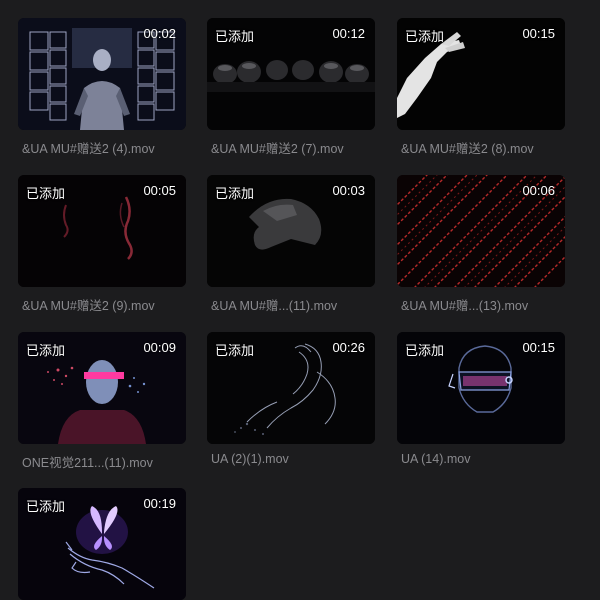 The height and width of the screenshot is (600, 600). Describe the element at coordinates (159, 33) in the screenshot. I see `duration-label: 00:02` at that location.